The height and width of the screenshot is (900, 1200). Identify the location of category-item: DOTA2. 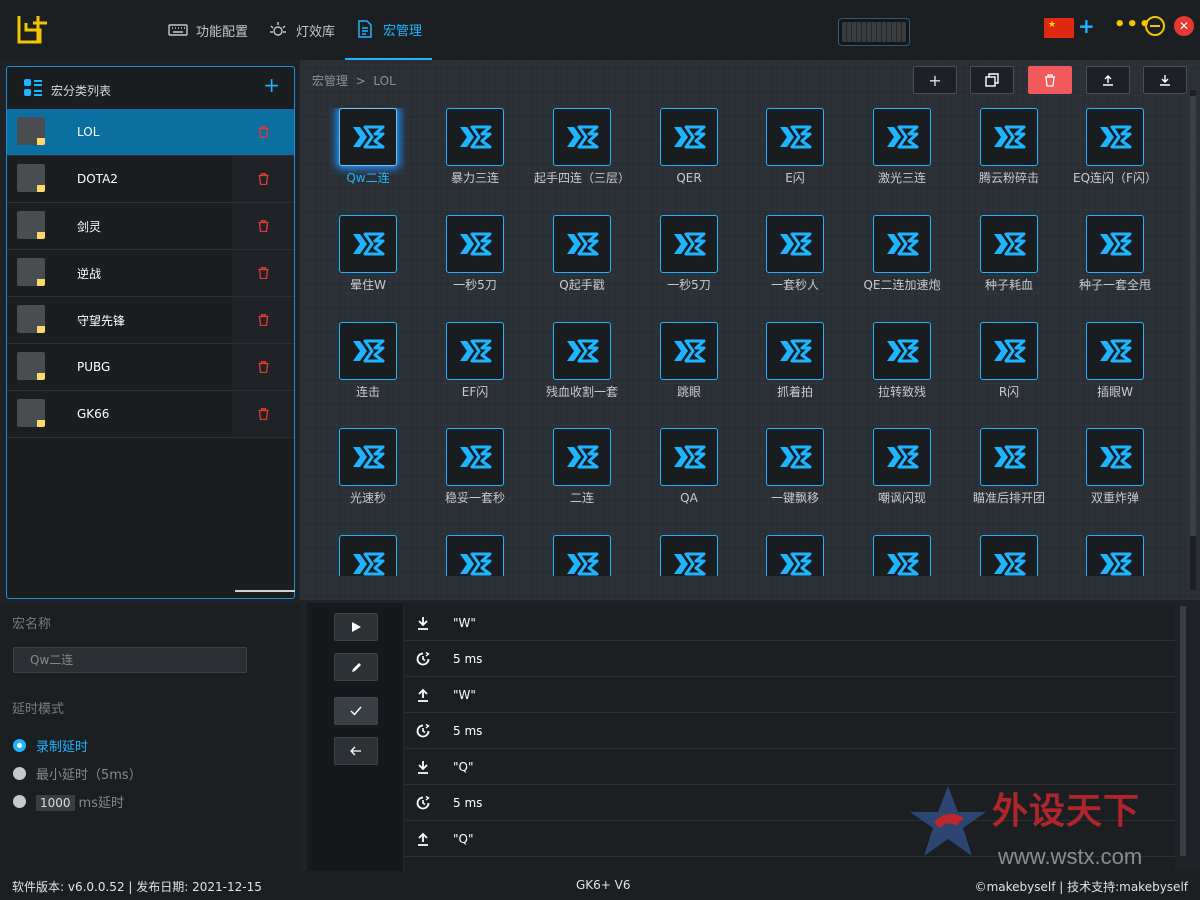
(150, 179).